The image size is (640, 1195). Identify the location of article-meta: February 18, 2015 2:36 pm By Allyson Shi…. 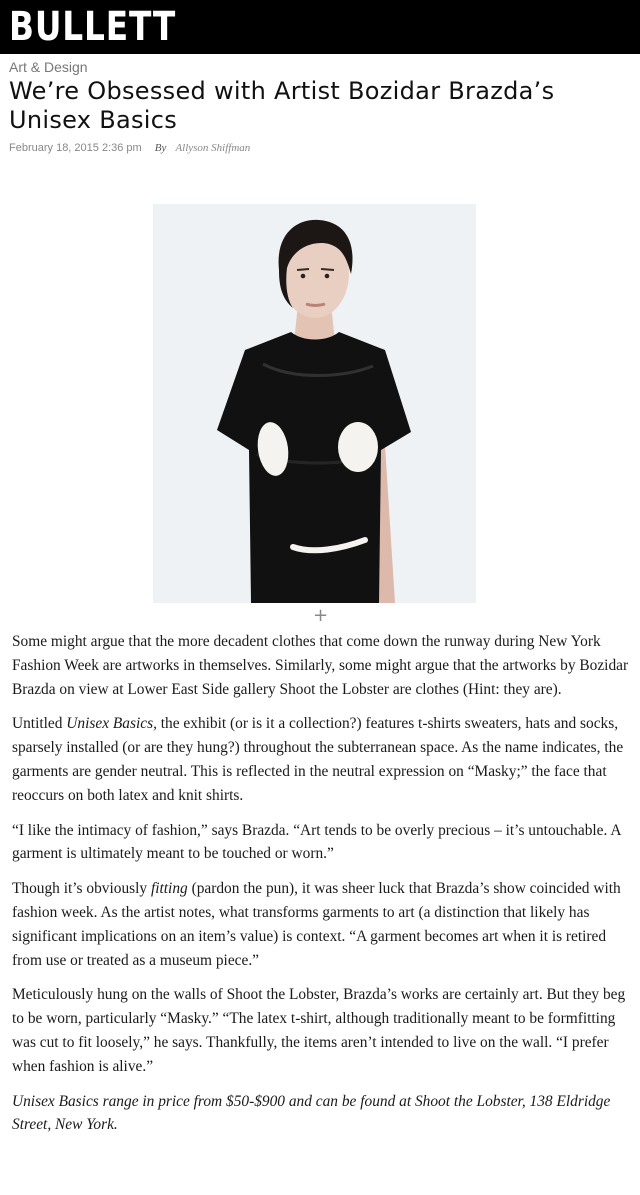
(129, 148).